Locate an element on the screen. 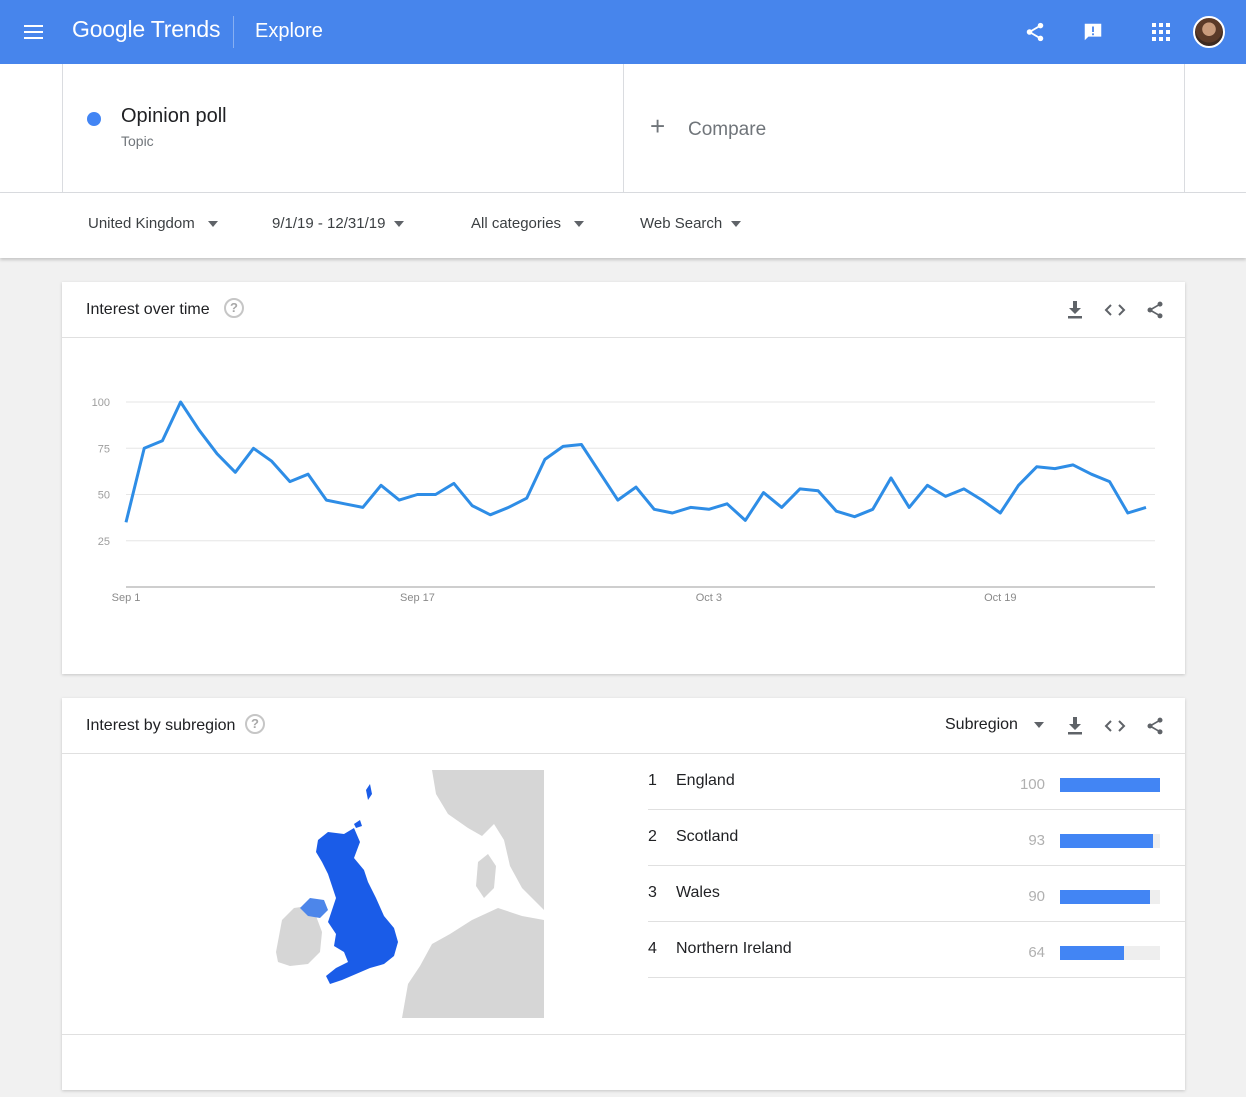 The width and height of the screenshot is (1246, 1097). compare-label: Compare is located at coordinates (727, 129).